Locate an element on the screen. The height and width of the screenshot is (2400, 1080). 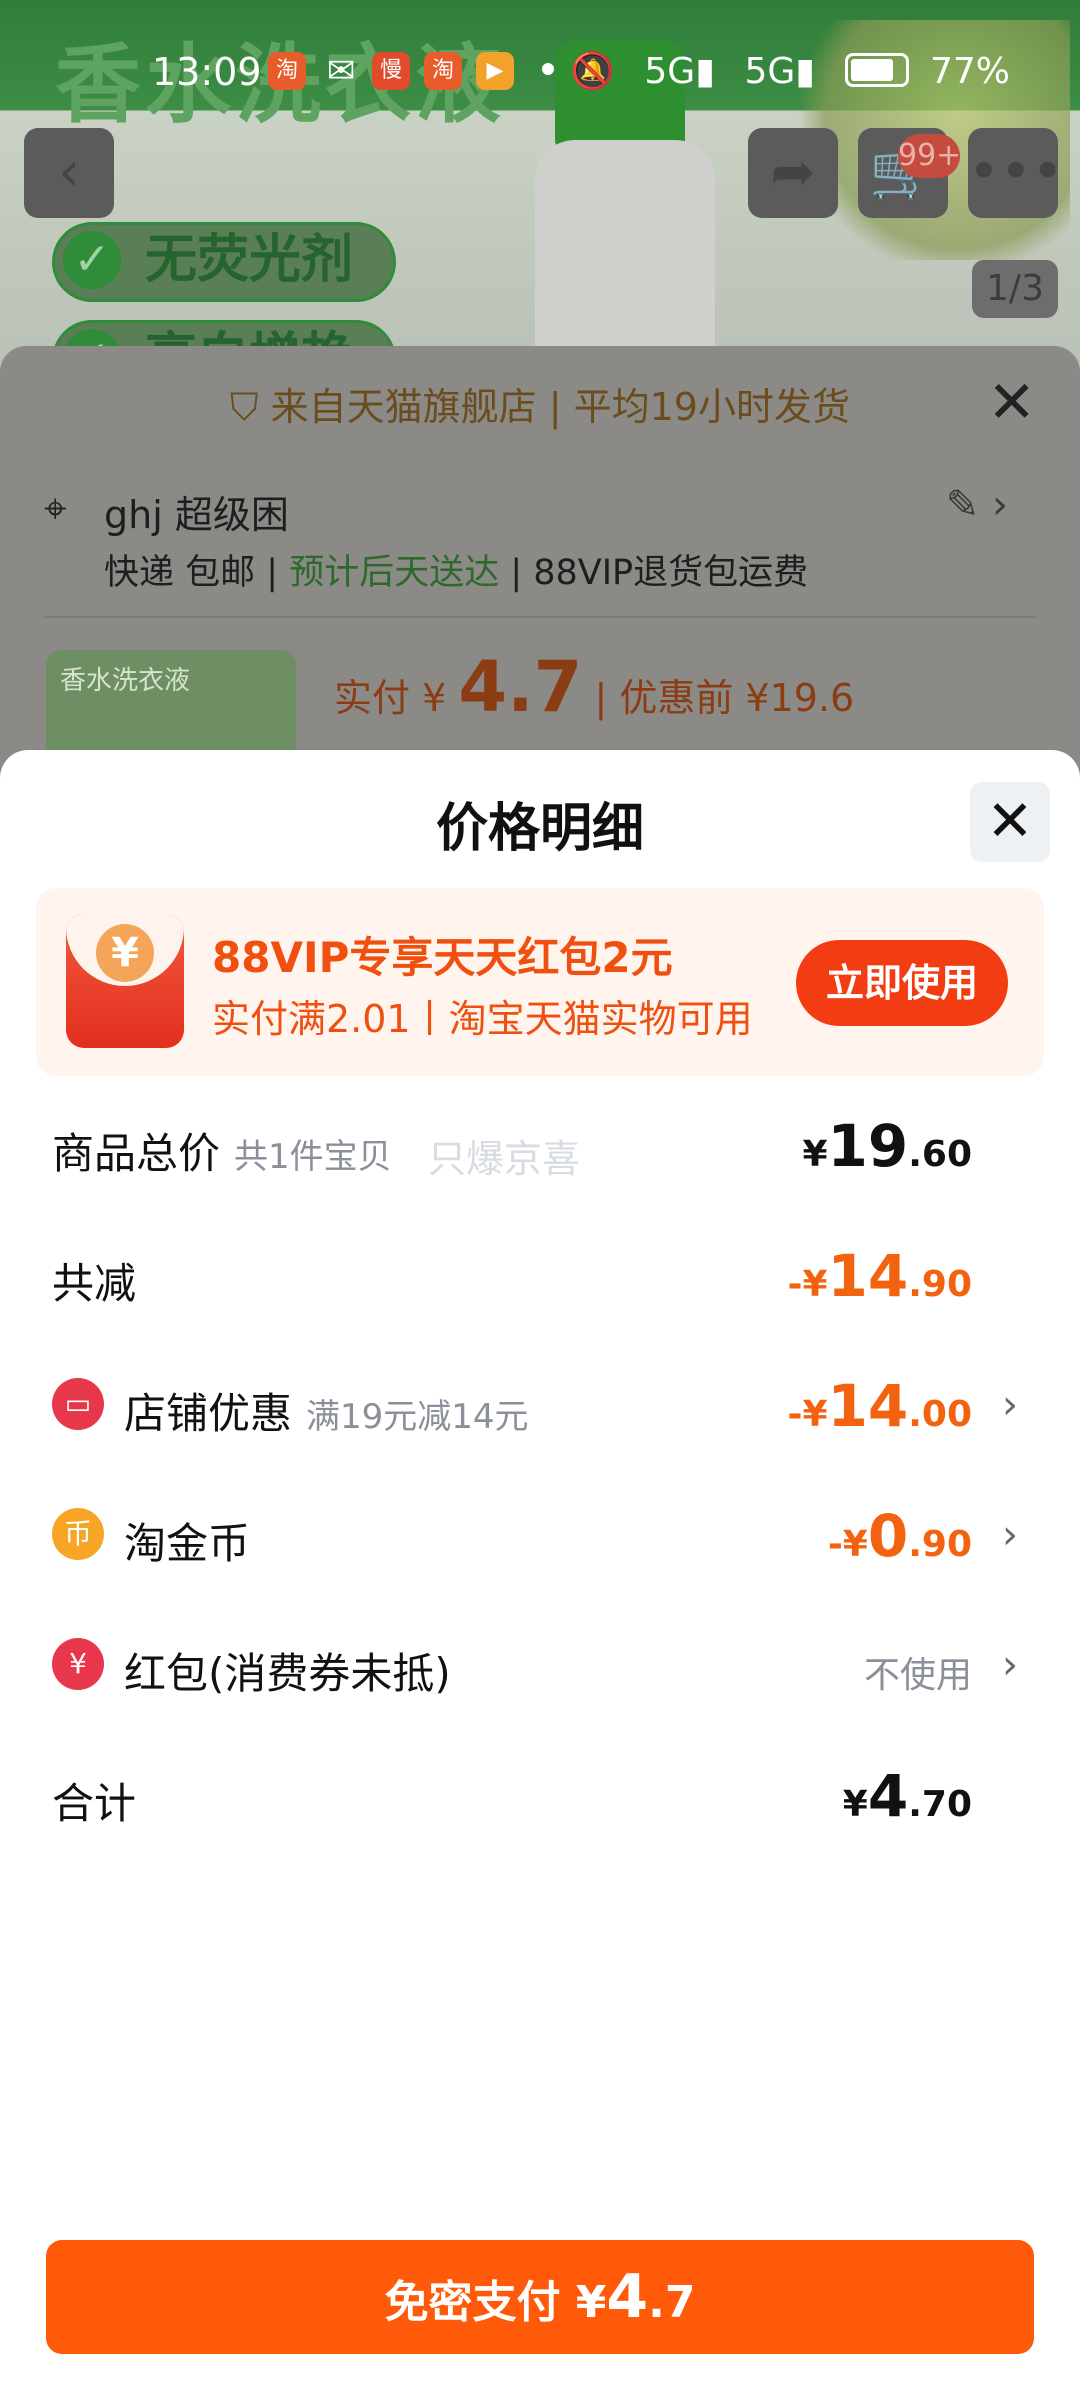
sheet-title: 价格明细 is located at coordinates (539, 829).